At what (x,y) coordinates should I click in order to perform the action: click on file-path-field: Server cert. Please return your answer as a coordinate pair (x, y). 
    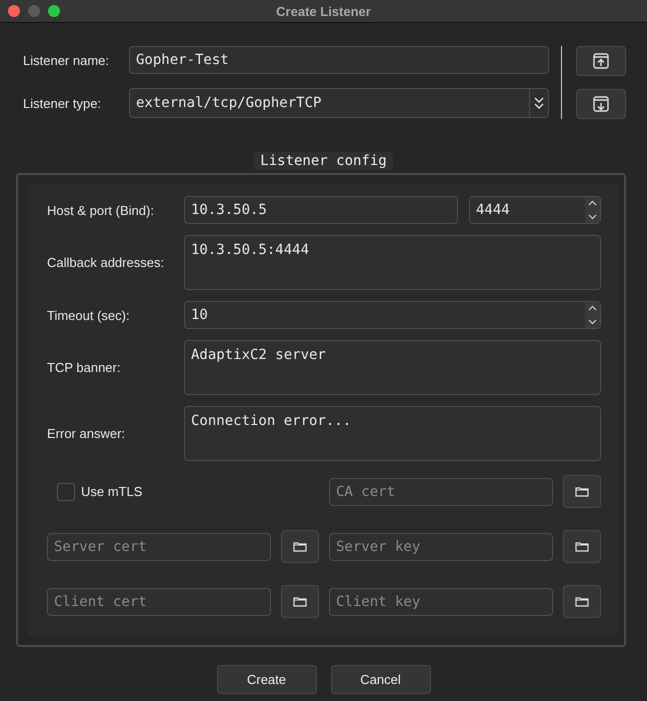
    Looking at the image, I should click on (159, 546).